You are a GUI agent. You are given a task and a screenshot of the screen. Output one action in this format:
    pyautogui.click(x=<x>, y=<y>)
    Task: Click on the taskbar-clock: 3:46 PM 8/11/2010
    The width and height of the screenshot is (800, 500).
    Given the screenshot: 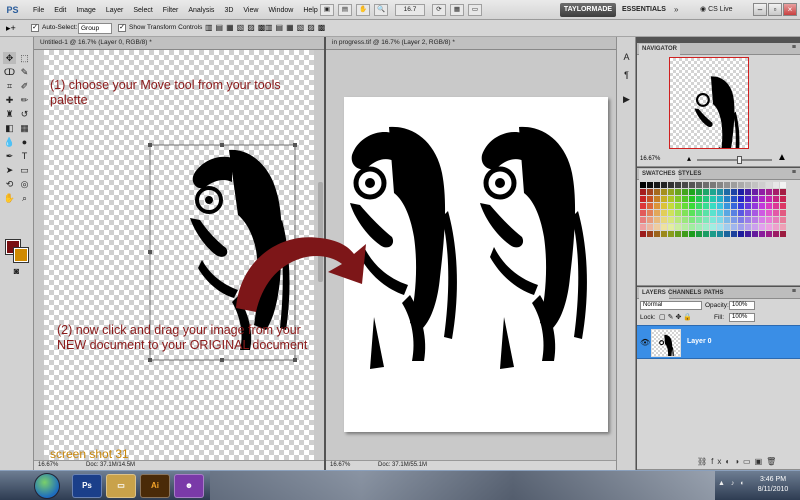 What is the action you would take?
    pyautogui.click(x=773, y=485)
    